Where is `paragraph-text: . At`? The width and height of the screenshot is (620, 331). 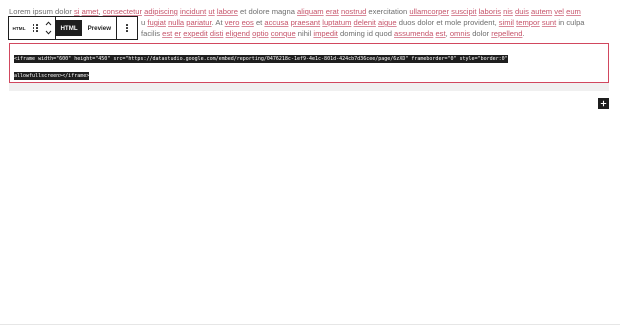 paragraph-text: . At is located at coordinates (218, 22).